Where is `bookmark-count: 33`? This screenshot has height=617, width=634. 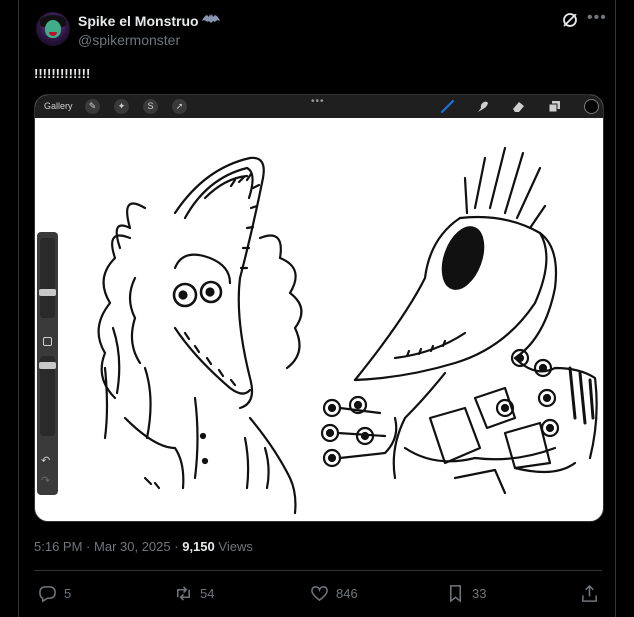 bookmark-count: 33 is located at coordinates (479, 593).